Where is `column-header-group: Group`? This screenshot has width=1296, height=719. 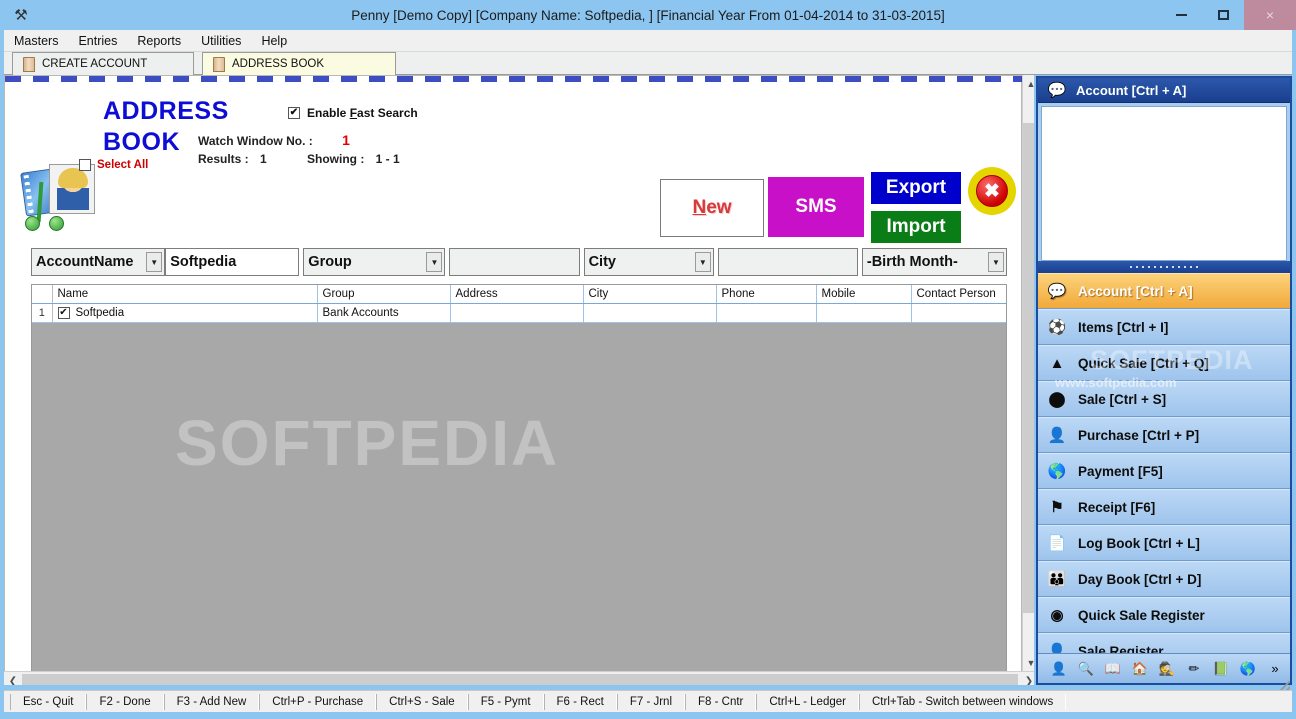 column-header-group: Group is located at coordinates (384, 294).